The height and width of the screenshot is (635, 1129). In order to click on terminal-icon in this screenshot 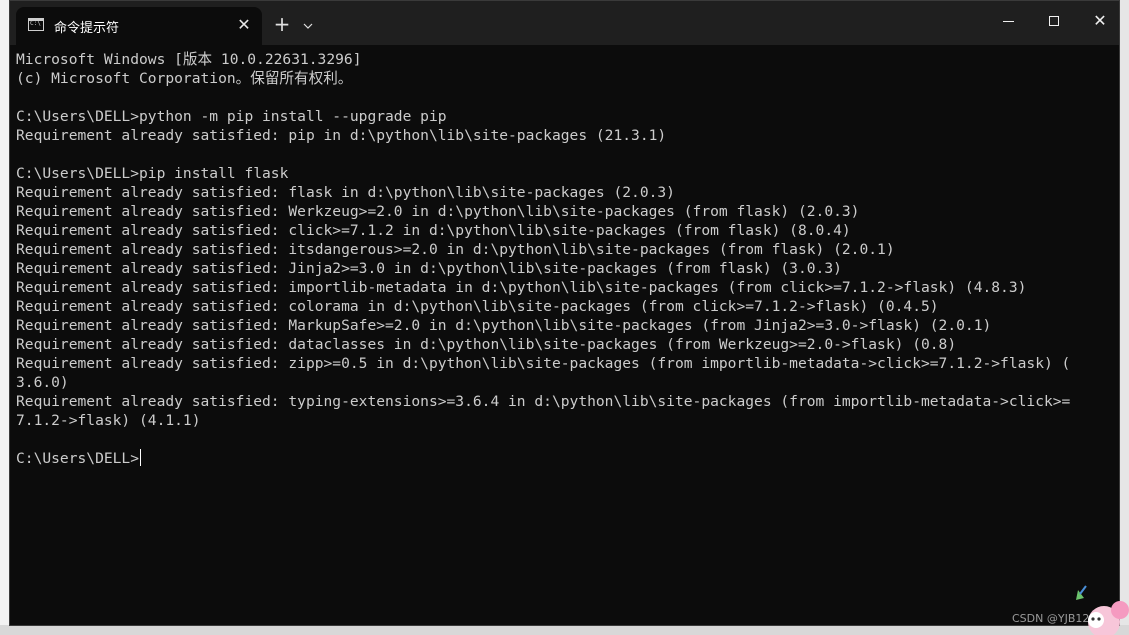, I will do `click(36, 24)`.